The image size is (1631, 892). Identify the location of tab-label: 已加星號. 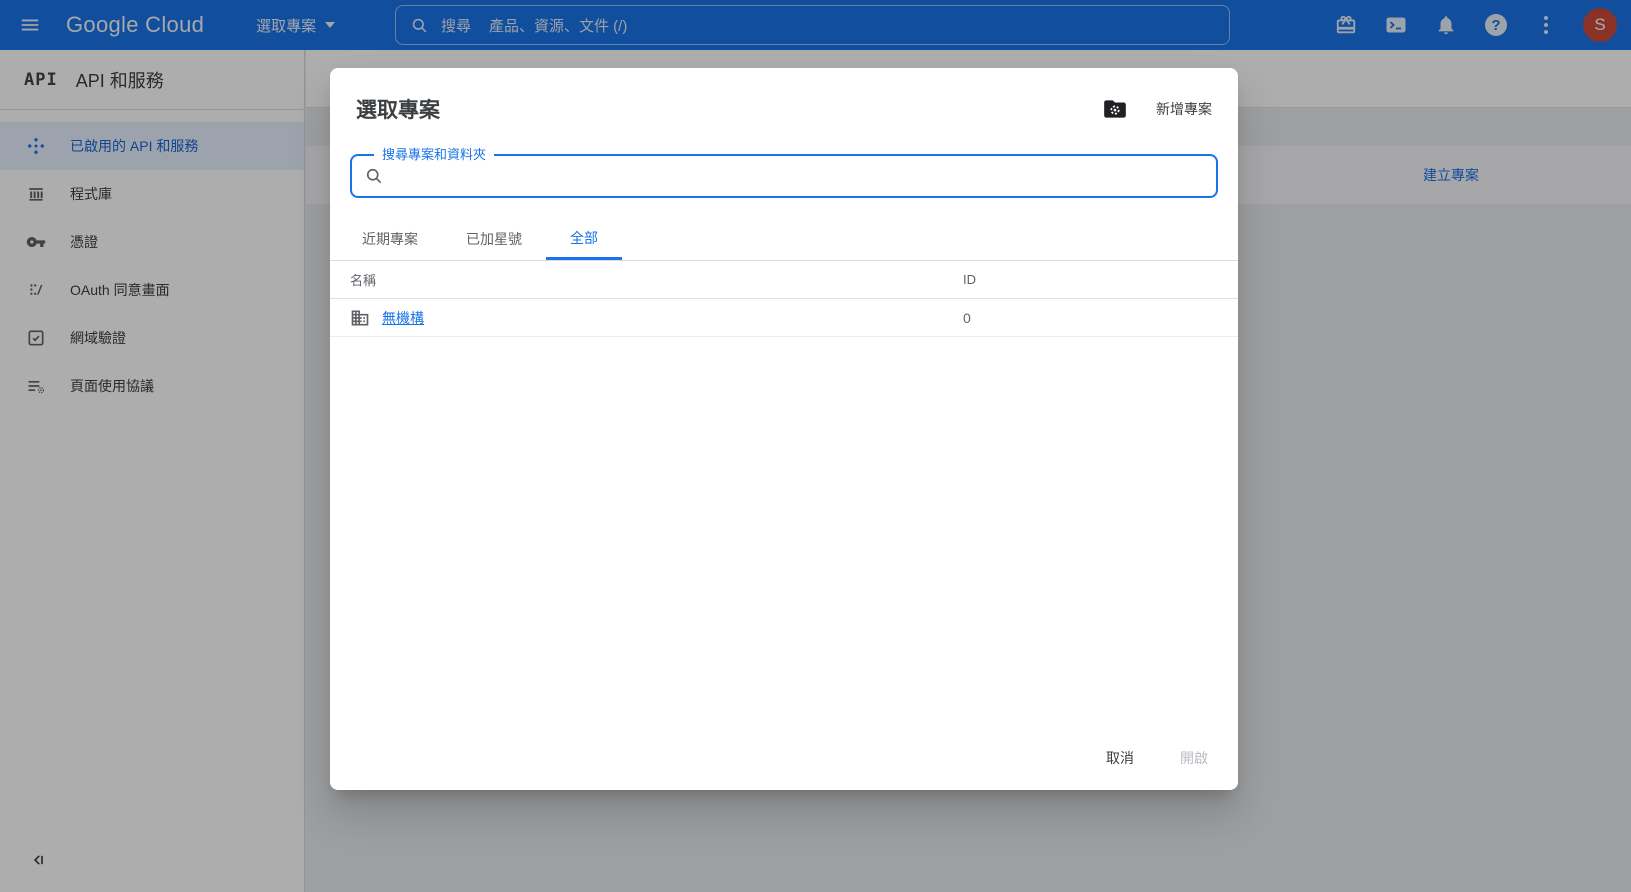
(494, 239).